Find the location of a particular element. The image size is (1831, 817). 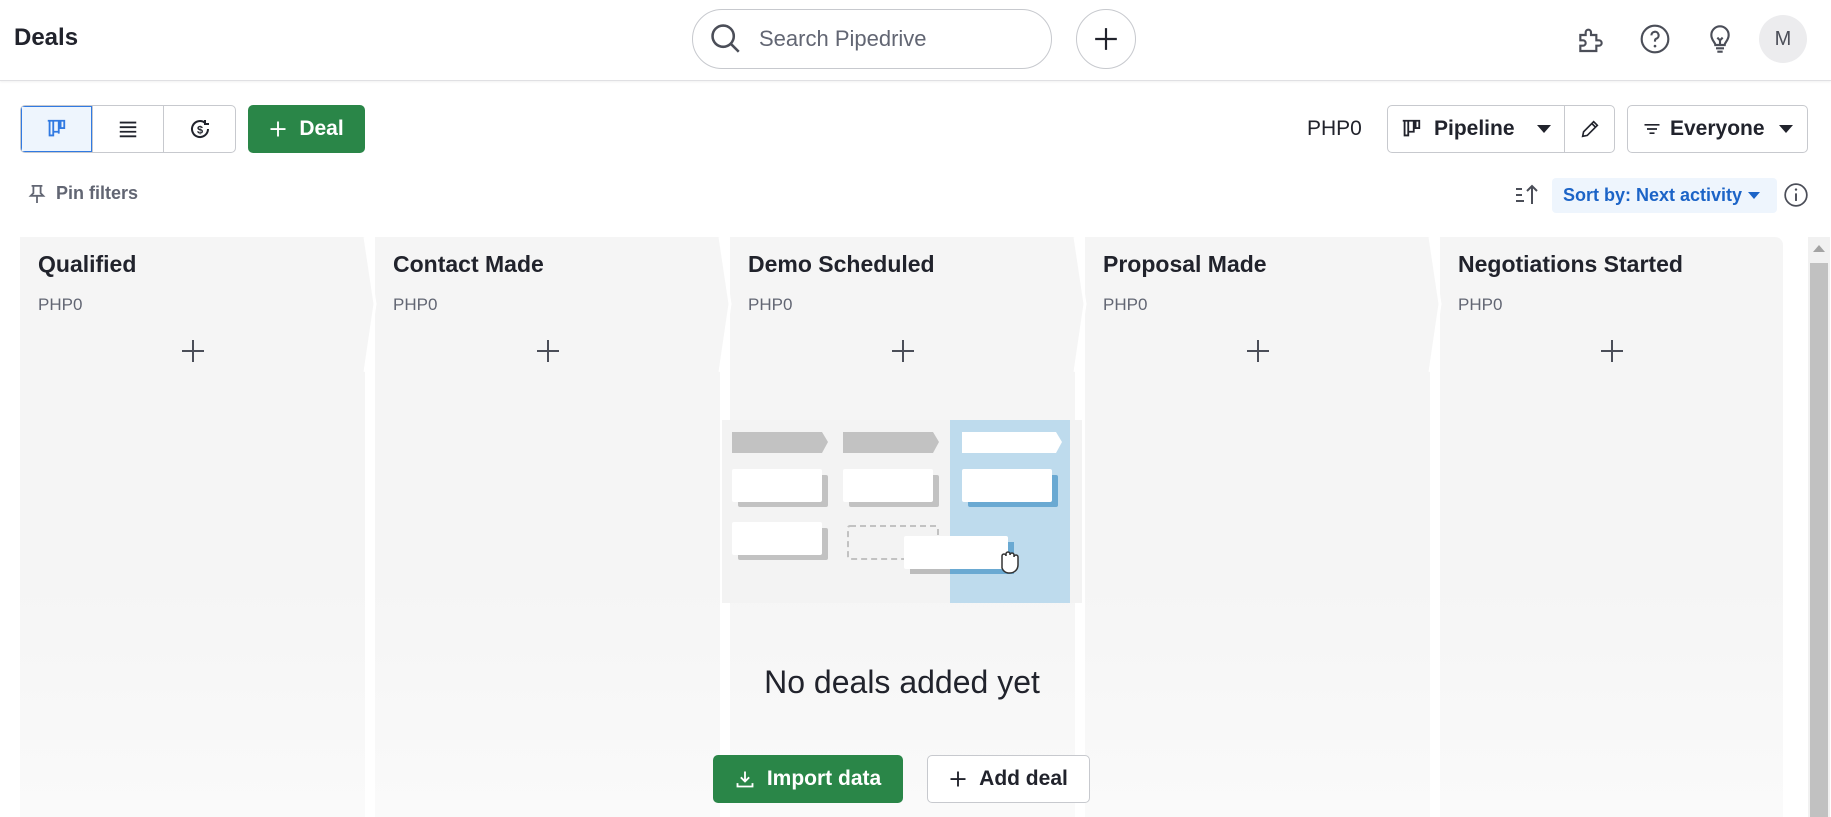

help-icon is located at coordinates (1655, 39).